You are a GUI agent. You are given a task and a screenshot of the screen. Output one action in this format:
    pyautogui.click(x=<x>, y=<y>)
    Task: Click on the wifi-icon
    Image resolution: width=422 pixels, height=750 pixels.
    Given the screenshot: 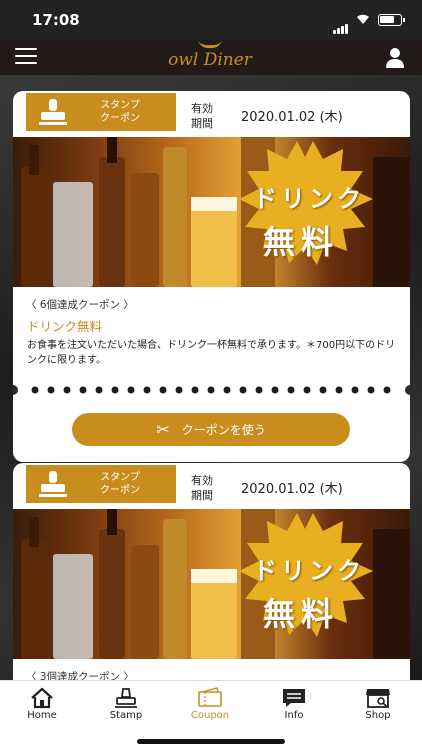 What is the action you would take?
    pyautogui.click(x=363, y=20)
    